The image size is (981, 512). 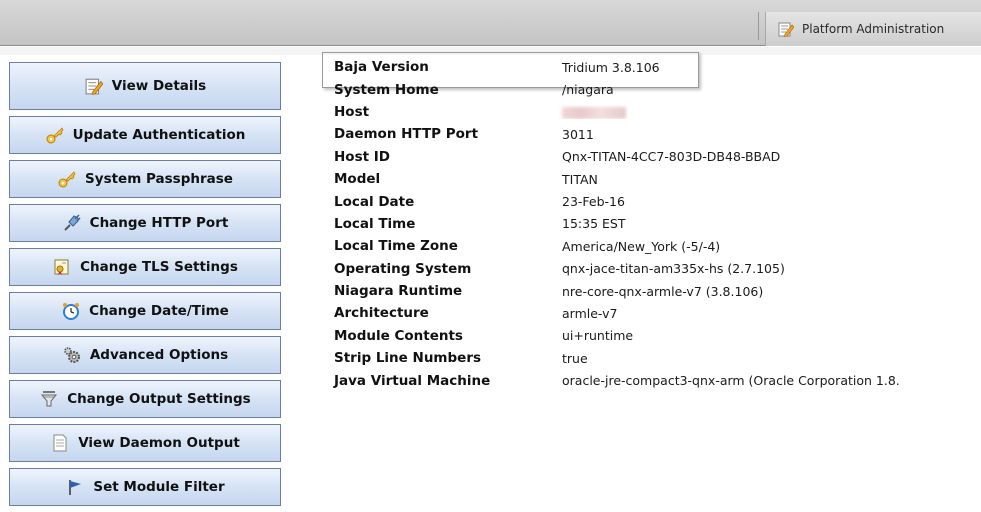 I want to click on plug-icon, so click(x=72, y=223).